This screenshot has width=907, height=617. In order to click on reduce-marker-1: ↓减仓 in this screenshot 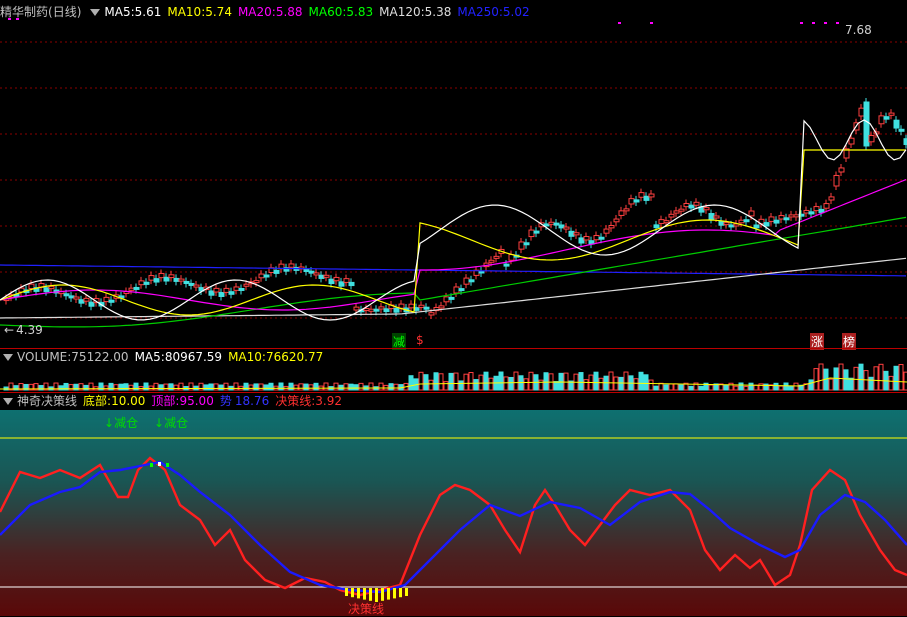, I will do `click(121, 422)`.